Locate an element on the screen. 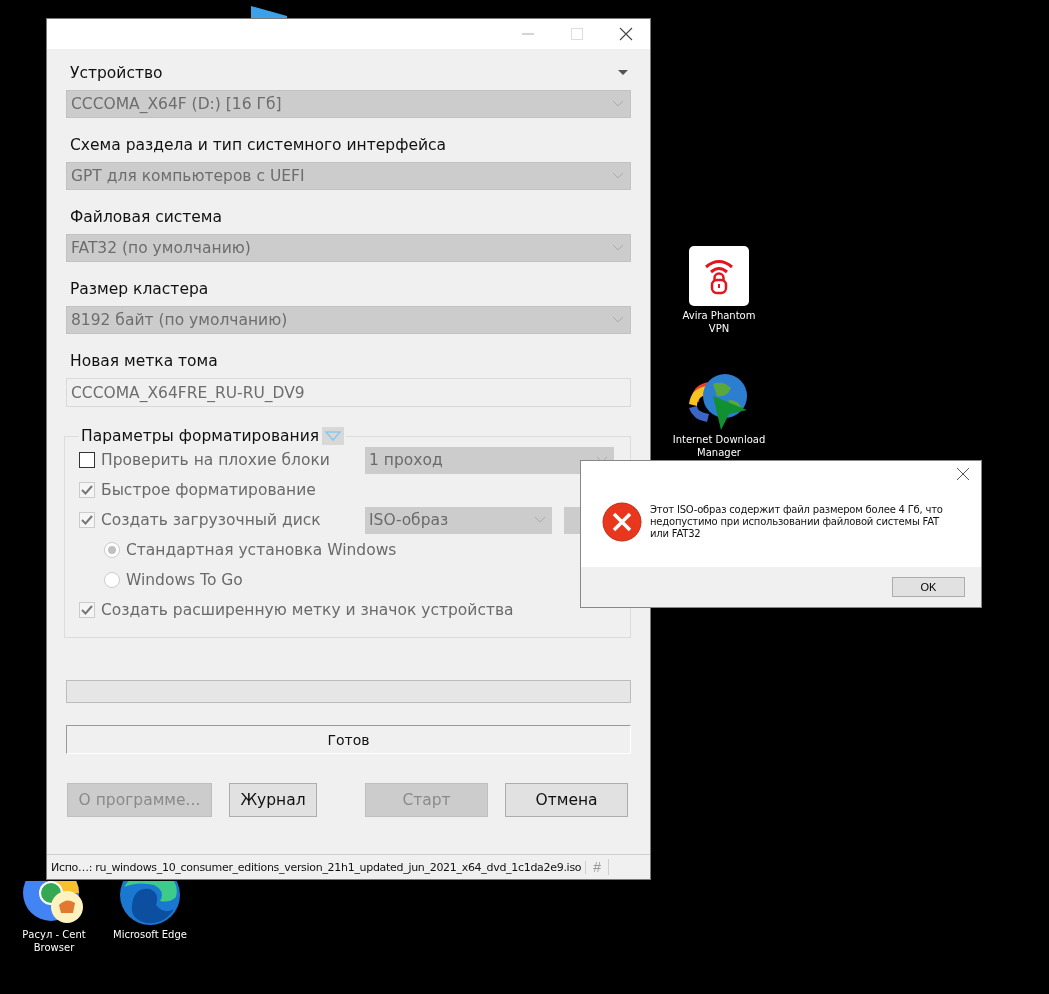 This screenshot has height=994, width=1049. dropdown-menu-icon is located at coordinates (623, 73).